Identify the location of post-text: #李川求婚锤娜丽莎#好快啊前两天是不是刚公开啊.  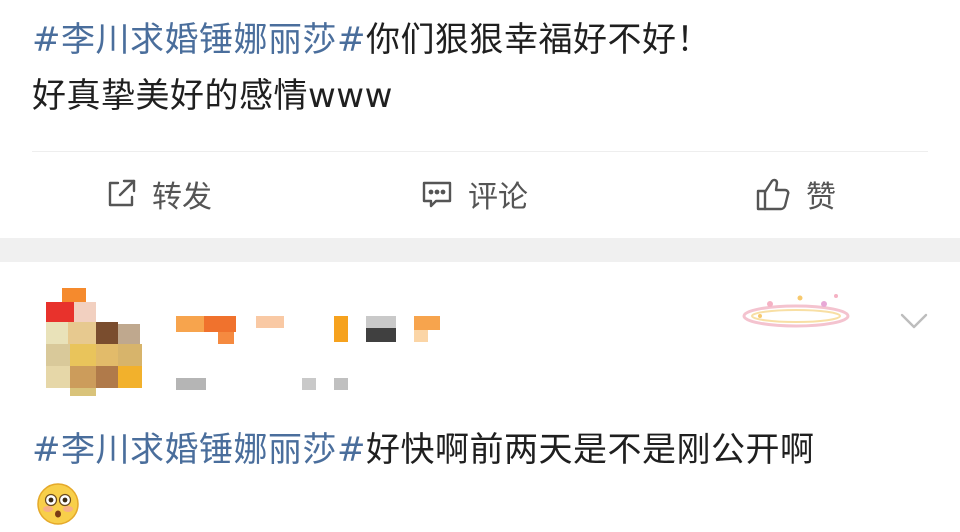
(482, 450).